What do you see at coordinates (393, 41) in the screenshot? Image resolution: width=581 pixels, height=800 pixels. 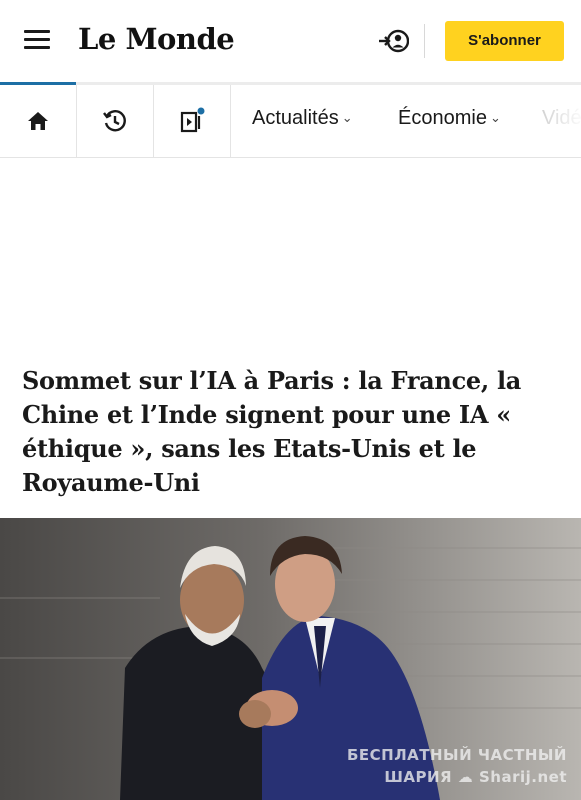 I see `login-user-icon` at bounding box center [393, 41].